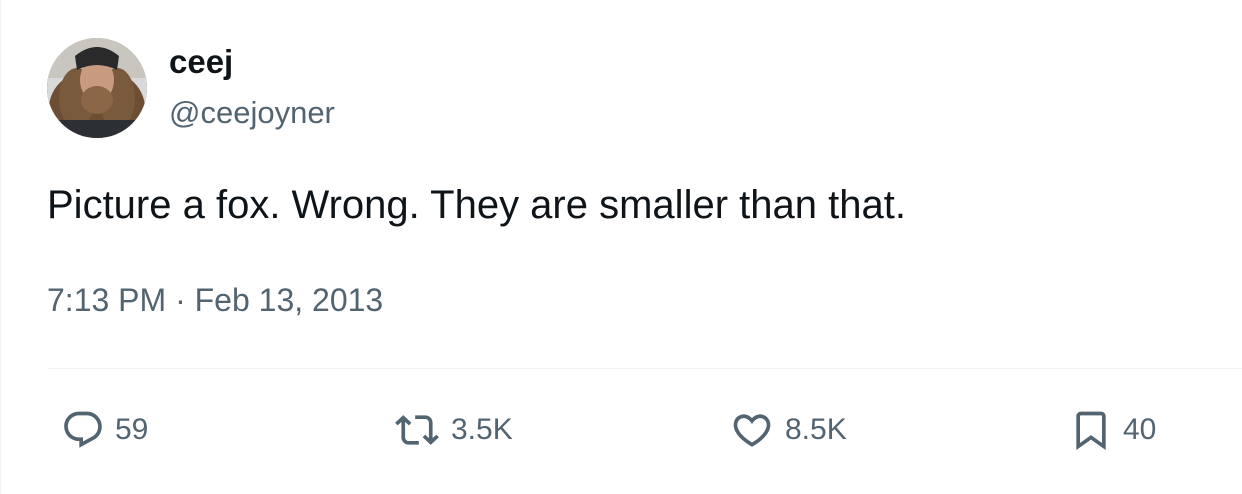 The width and height of the screenshot is (1242, 494). I want to click on retweet-icon, so click(417, 430).